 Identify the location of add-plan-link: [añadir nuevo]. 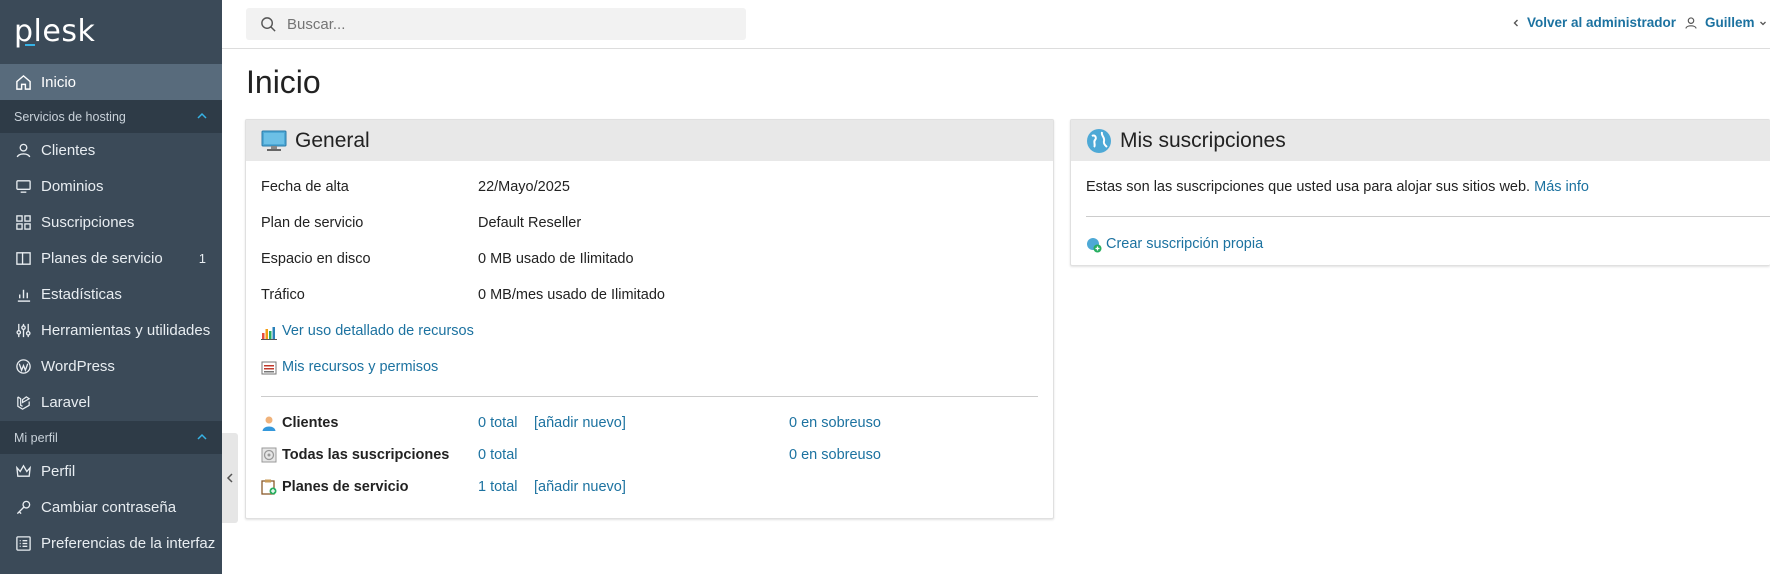
(580, 487).